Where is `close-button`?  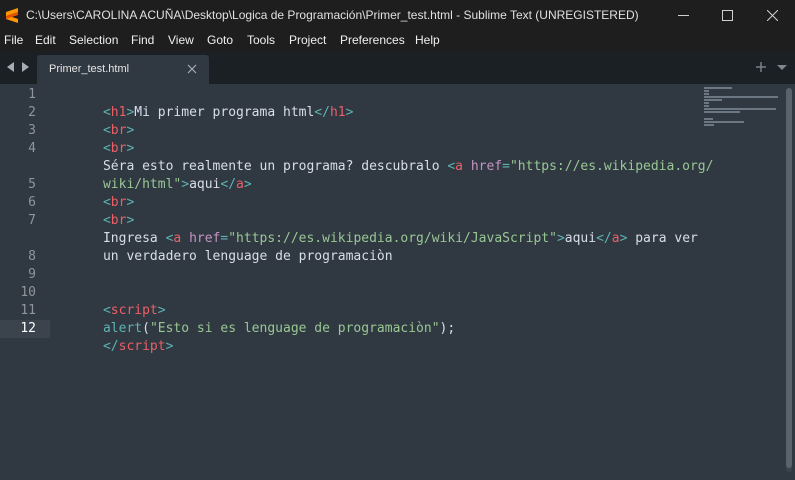
close-button is located at coordinates (772, 15).